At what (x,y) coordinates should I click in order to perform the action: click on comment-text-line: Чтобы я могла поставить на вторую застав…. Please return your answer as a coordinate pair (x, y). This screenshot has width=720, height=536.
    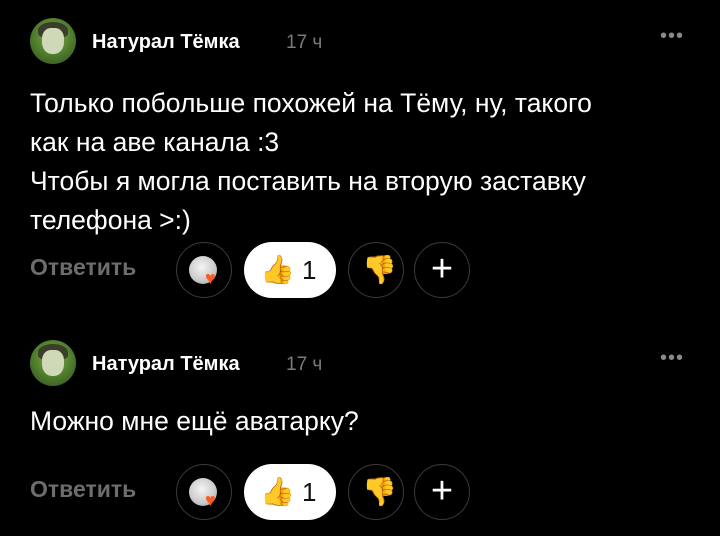
    Looking at the image, I should click on (308, 181).